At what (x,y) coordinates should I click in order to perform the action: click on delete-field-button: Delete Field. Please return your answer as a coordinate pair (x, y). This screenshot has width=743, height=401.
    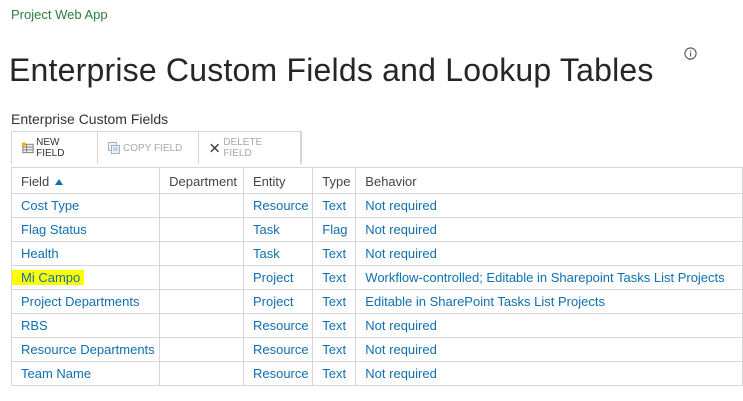
    Looking at the image, I should click on (250, 148).